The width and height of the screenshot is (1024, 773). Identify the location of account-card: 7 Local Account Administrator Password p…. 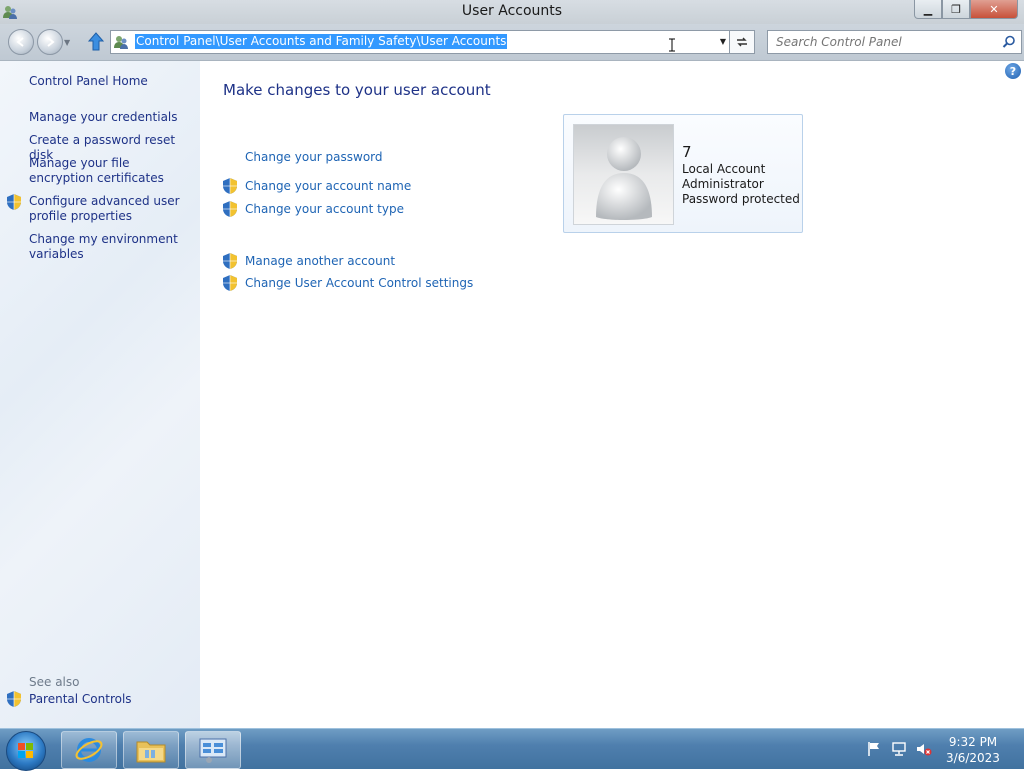
(683, 173).